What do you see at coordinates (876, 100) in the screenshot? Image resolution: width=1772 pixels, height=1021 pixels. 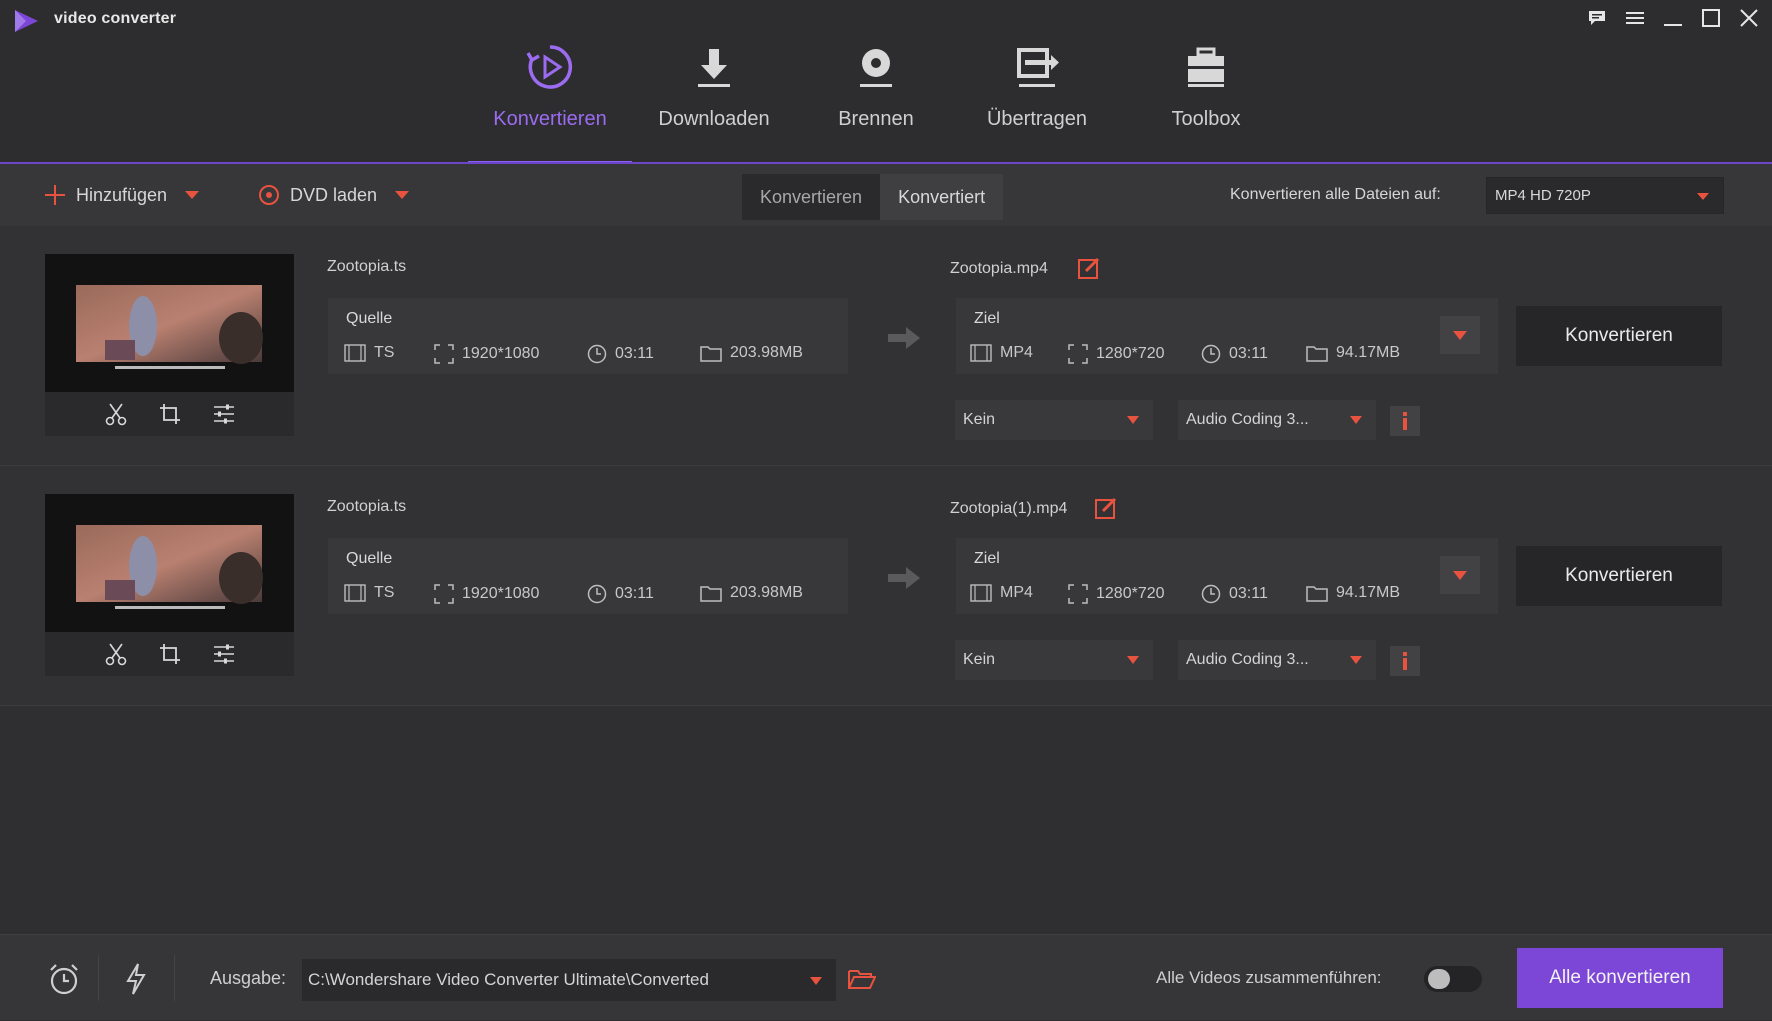 I see `nav-item-brennen: Brennen` at bounding box center [876, 100].